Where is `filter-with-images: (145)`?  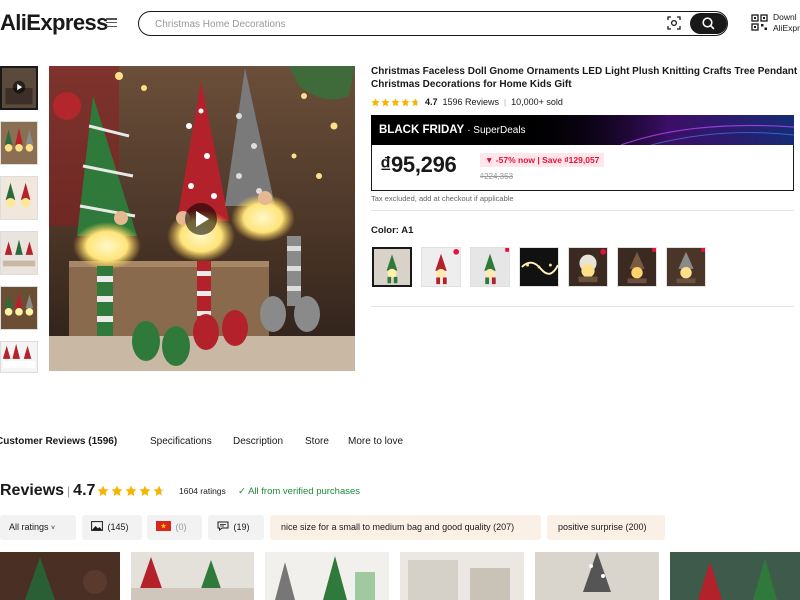
filter-with-images: (145) is located at coordinates (112, 527).